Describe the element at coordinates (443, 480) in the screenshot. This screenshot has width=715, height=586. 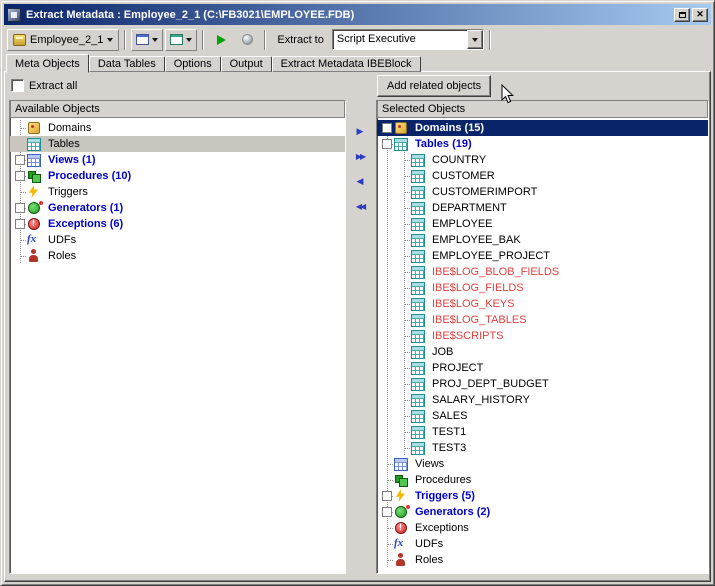
I see `tree-item-label: Procedures` at that location.